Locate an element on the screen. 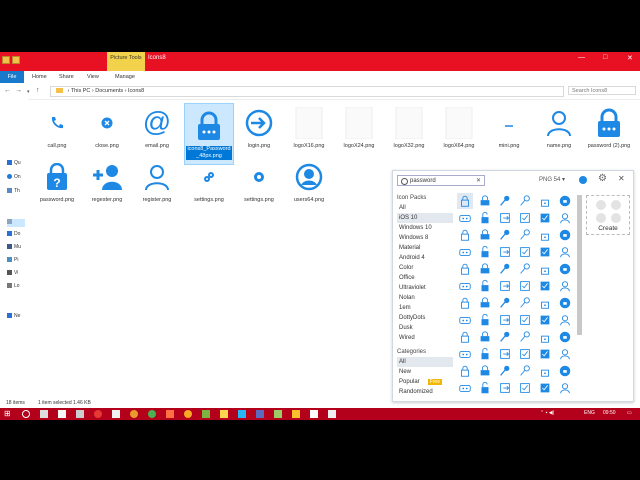  file-item: logoX24.png is located at coordinates (359, 129).